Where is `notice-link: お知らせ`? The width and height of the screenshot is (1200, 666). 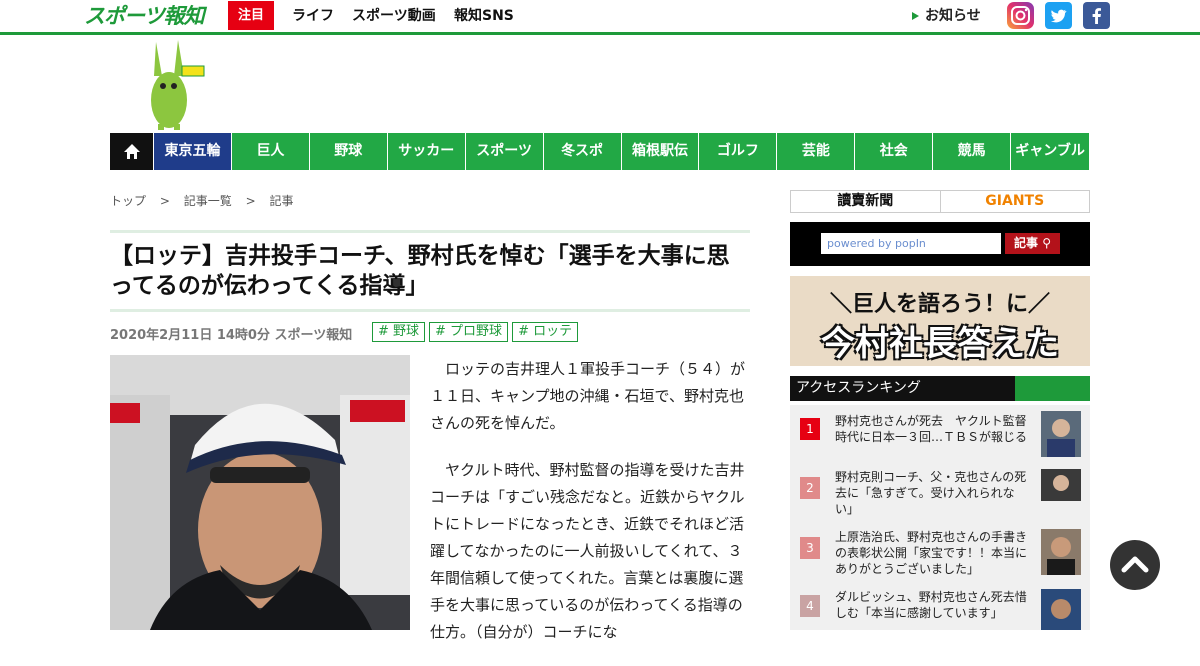
notice-link: お知らせ is located at coordinates (946, 16).